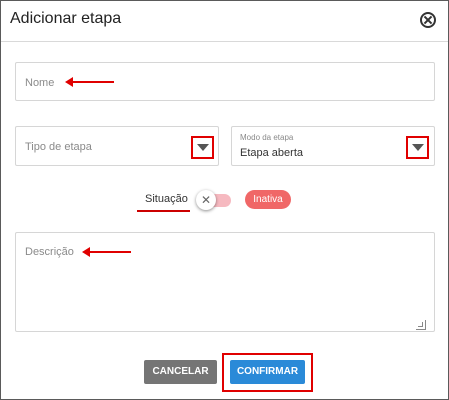 The height and width of the screenshot is (400, 449). I want to click on stage-mode-select: Modo da etapa Etapa aberta, so click(333, 146).